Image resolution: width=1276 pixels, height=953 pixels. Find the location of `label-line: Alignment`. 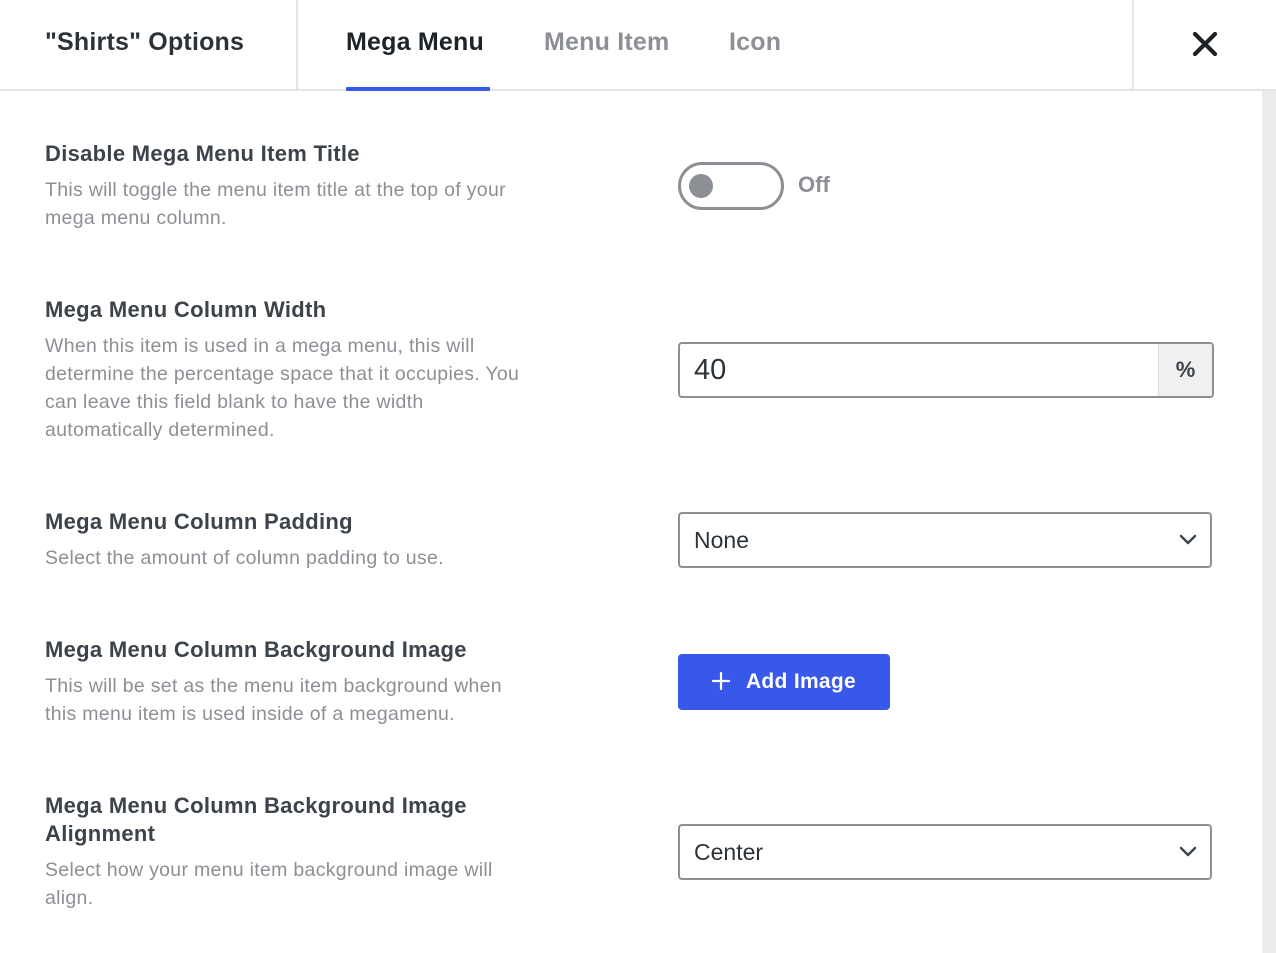

label-line: Alignment is located at coordinates (100, 833).